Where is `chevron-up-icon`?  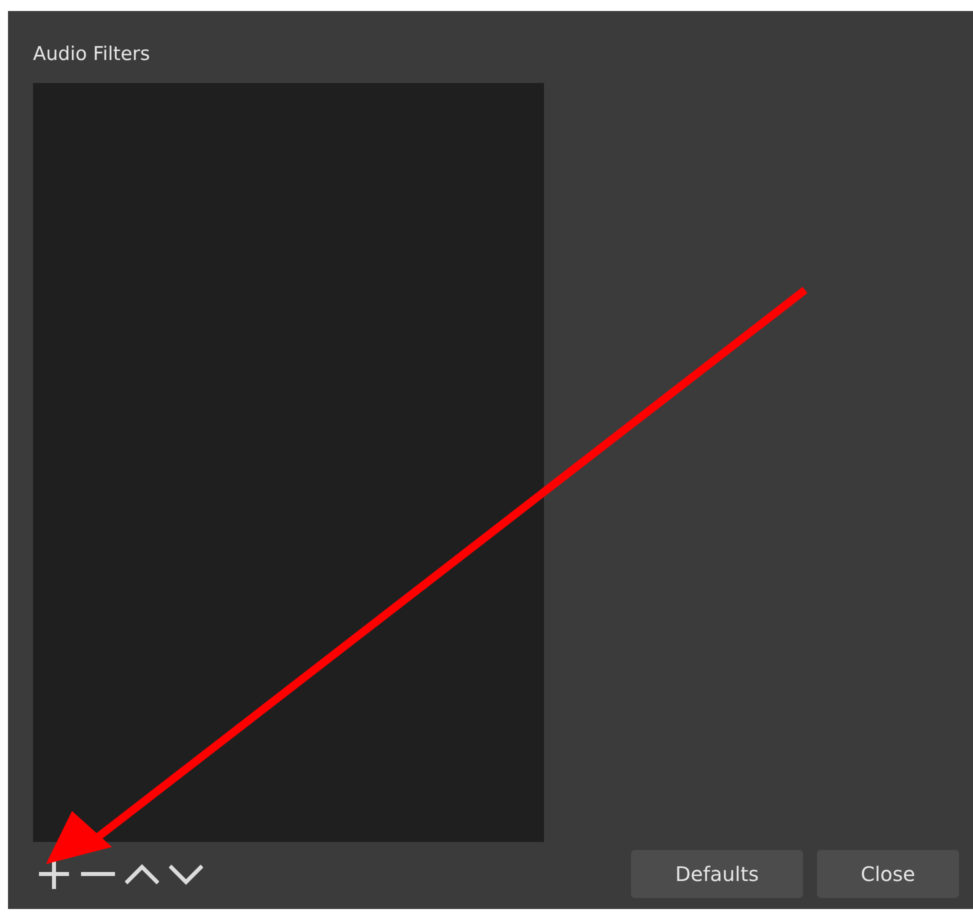
chevron-up-icon is located at coordinates (142, 874).